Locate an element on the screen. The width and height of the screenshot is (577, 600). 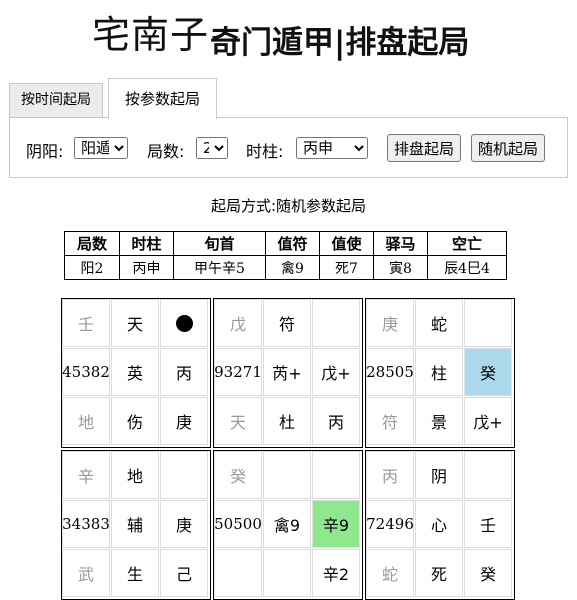
jushu-select: 2 is located at coordinates (212, 148).